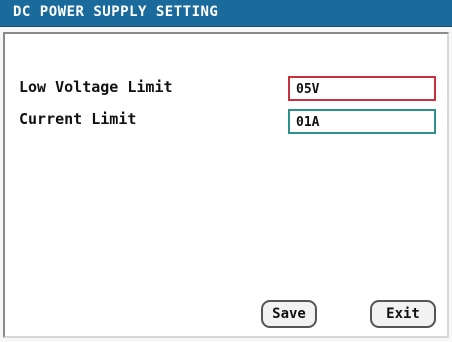 The image size is (452, 342). What do you see at coordinates (226, 13) in the screenshot?
I see `title-bar: DC POWER SUPPLY SETTING` at bounding box center [226, 13].